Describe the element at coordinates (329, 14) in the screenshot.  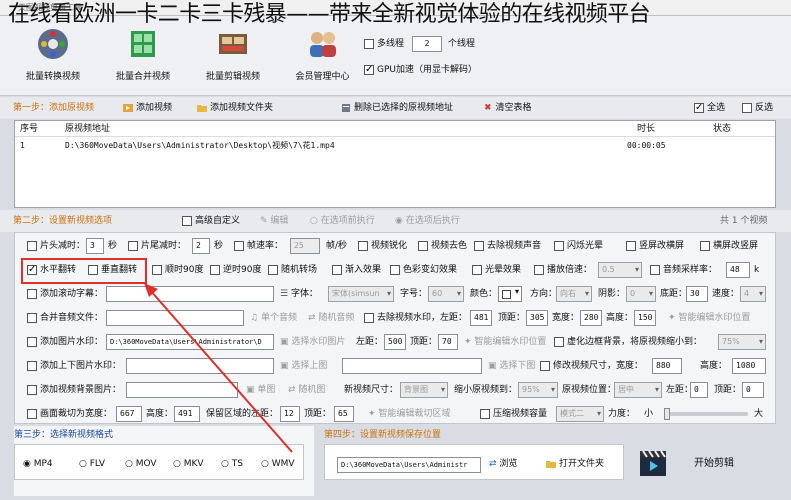
I see `overlay-title: 在线看欧洲一卡二卡三卡残暴——带来全新视觉体验的在线视频平台` at that location.